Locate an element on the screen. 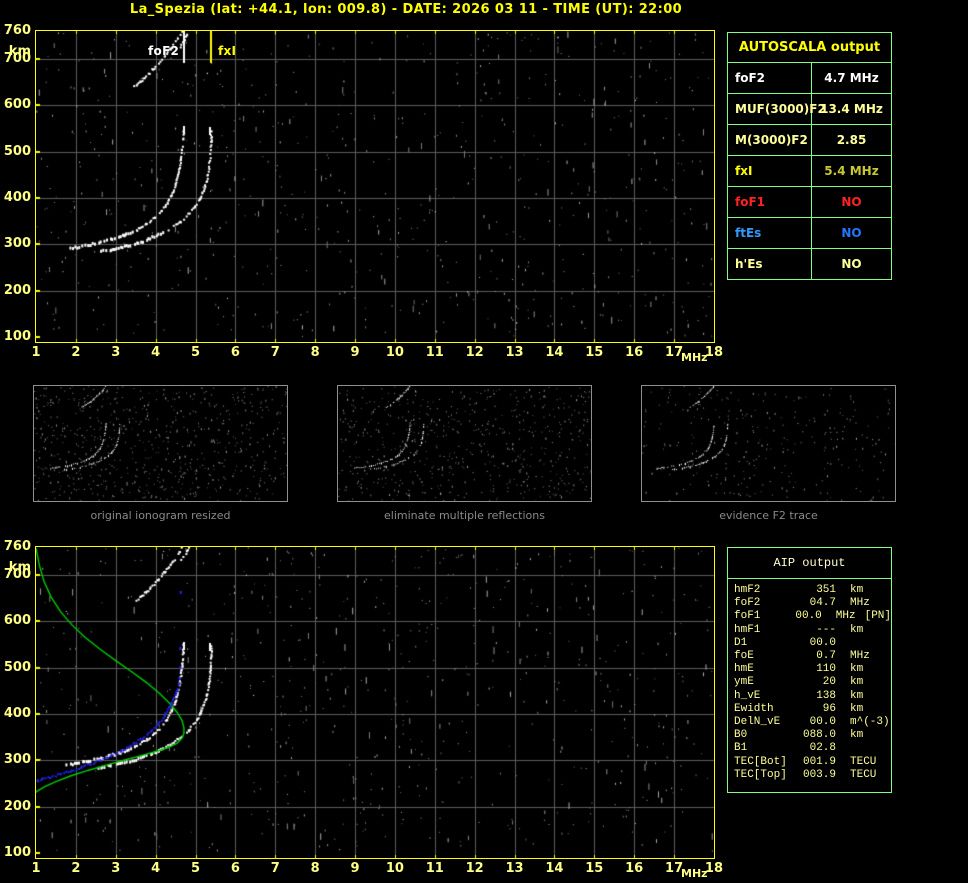 The height and width of the screenshot is (883, 968). y-tick-label: 200 is located at coordinates (17, 806).